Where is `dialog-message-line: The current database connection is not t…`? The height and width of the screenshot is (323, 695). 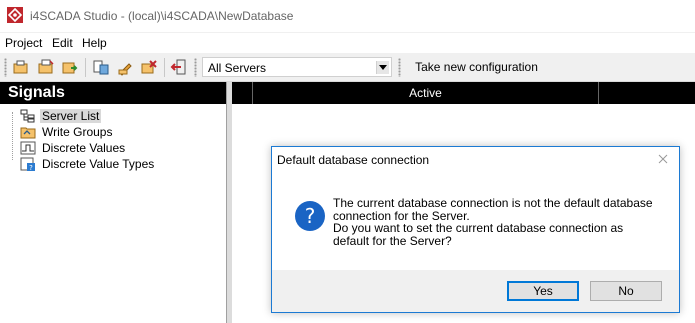
dialog-message-line: The current database connection is not t… is located at coordinates (493, 203).